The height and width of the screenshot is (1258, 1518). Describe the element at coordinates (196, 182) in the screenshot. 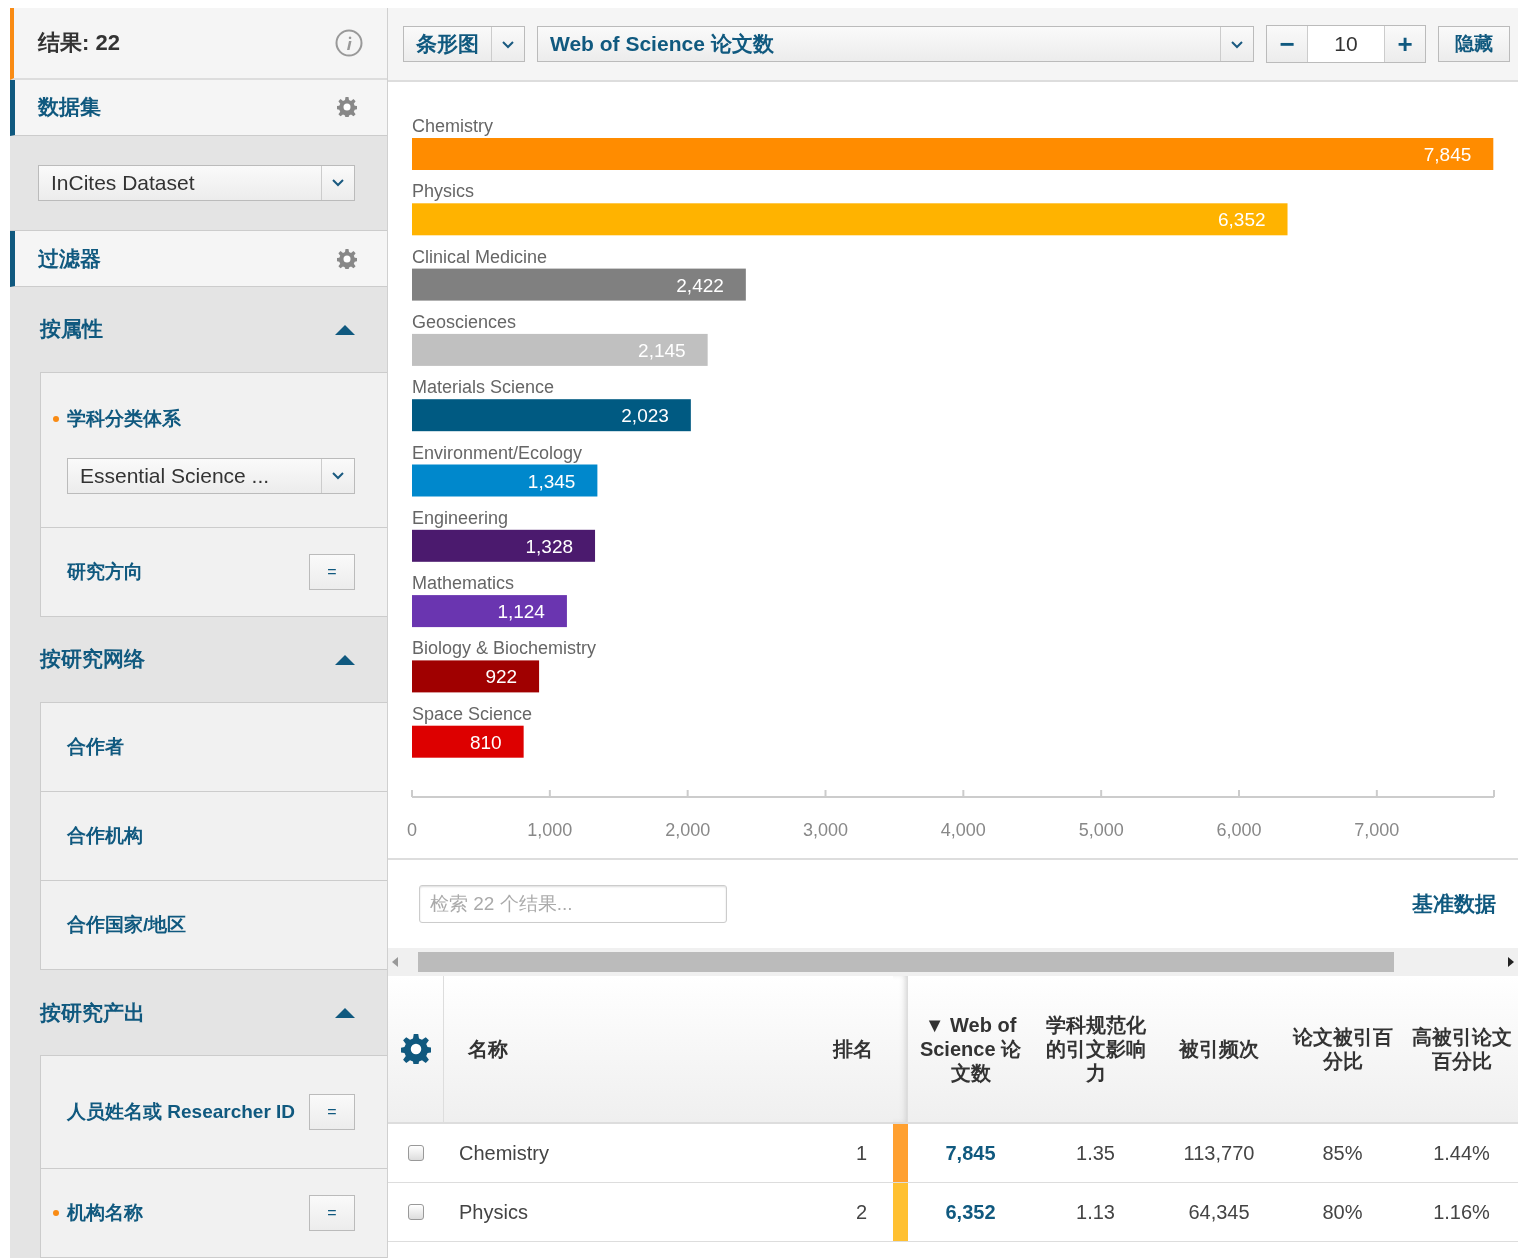

I see `dataset-dropdown: InCites Dataset` at that location.